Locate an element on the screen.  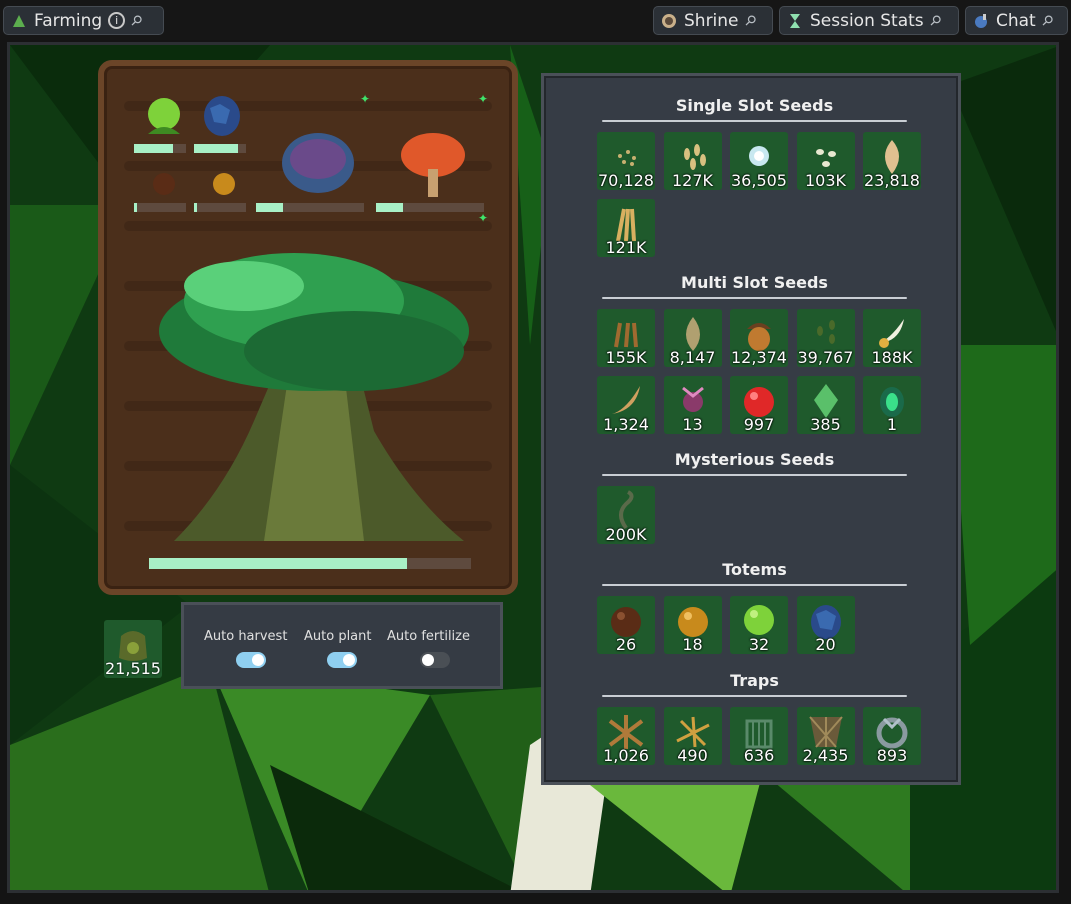
inventory-slot: 121K is located at coordinates (626, 228).